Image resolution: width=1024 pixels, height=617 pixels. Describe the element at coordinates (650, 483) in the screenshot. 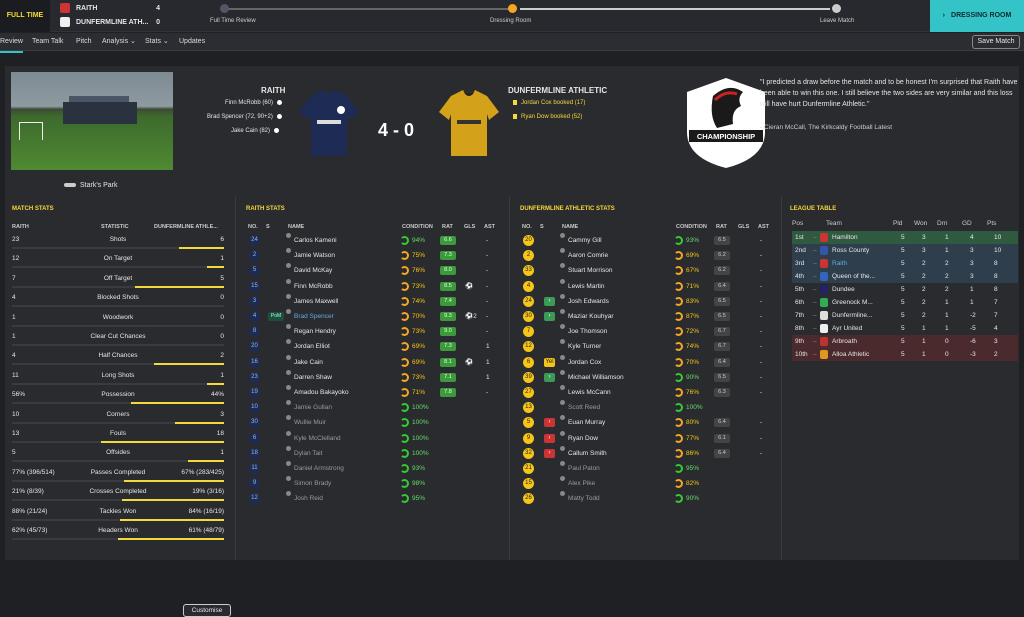

I see `player-row: 15 Alex Pike 82%` at that location.